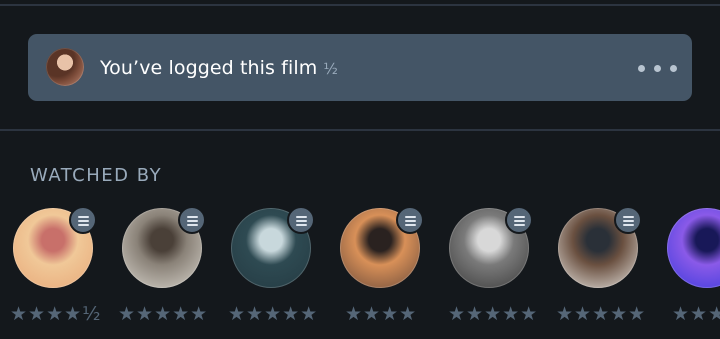  What do you see at coordinates (56, 314) in the screenshot?
I see `watcher-rating: ★★★★½` at bounding box center [56, 314].